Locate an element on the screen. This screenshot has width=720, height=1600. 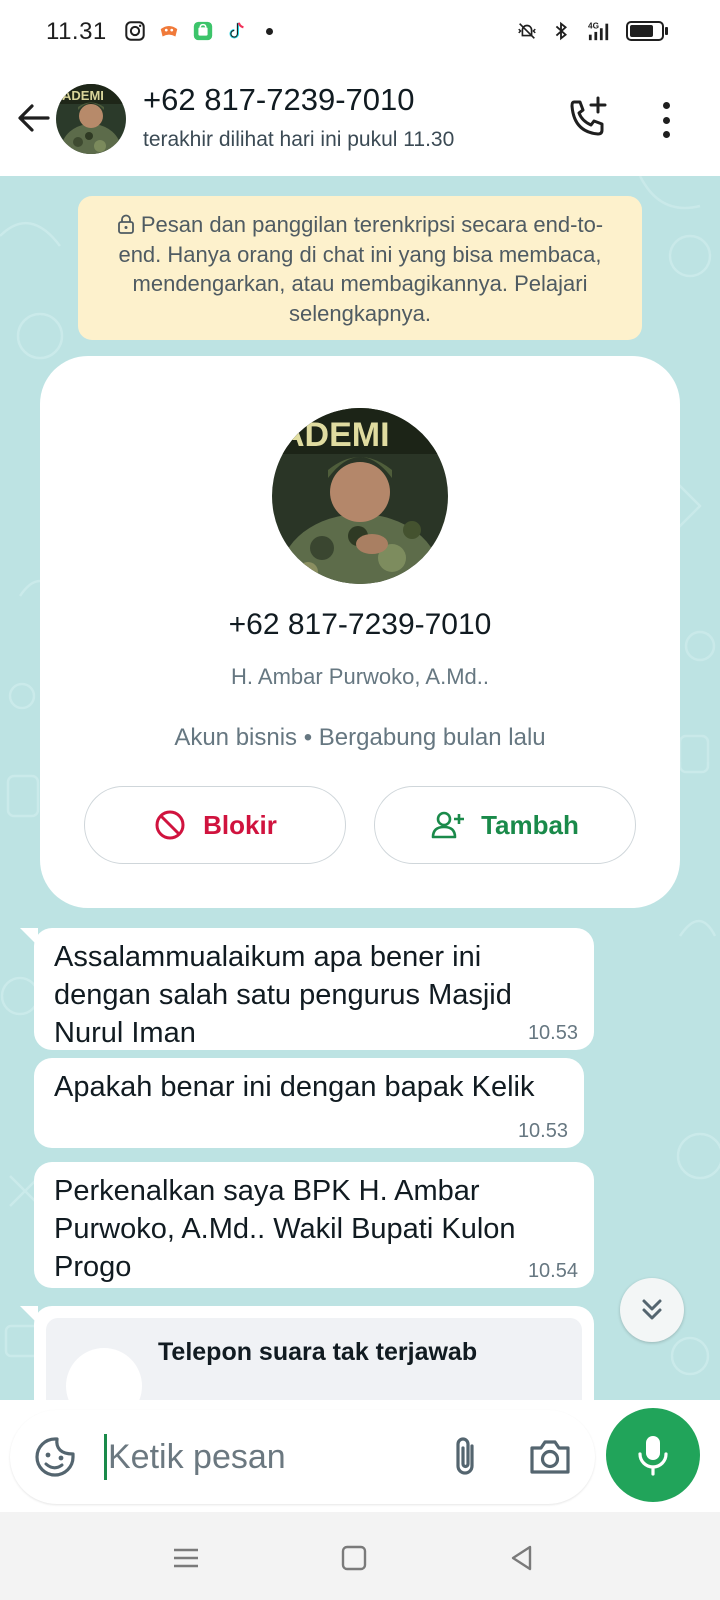
vibrate-silent-icon is located at coordinates (527, 31).